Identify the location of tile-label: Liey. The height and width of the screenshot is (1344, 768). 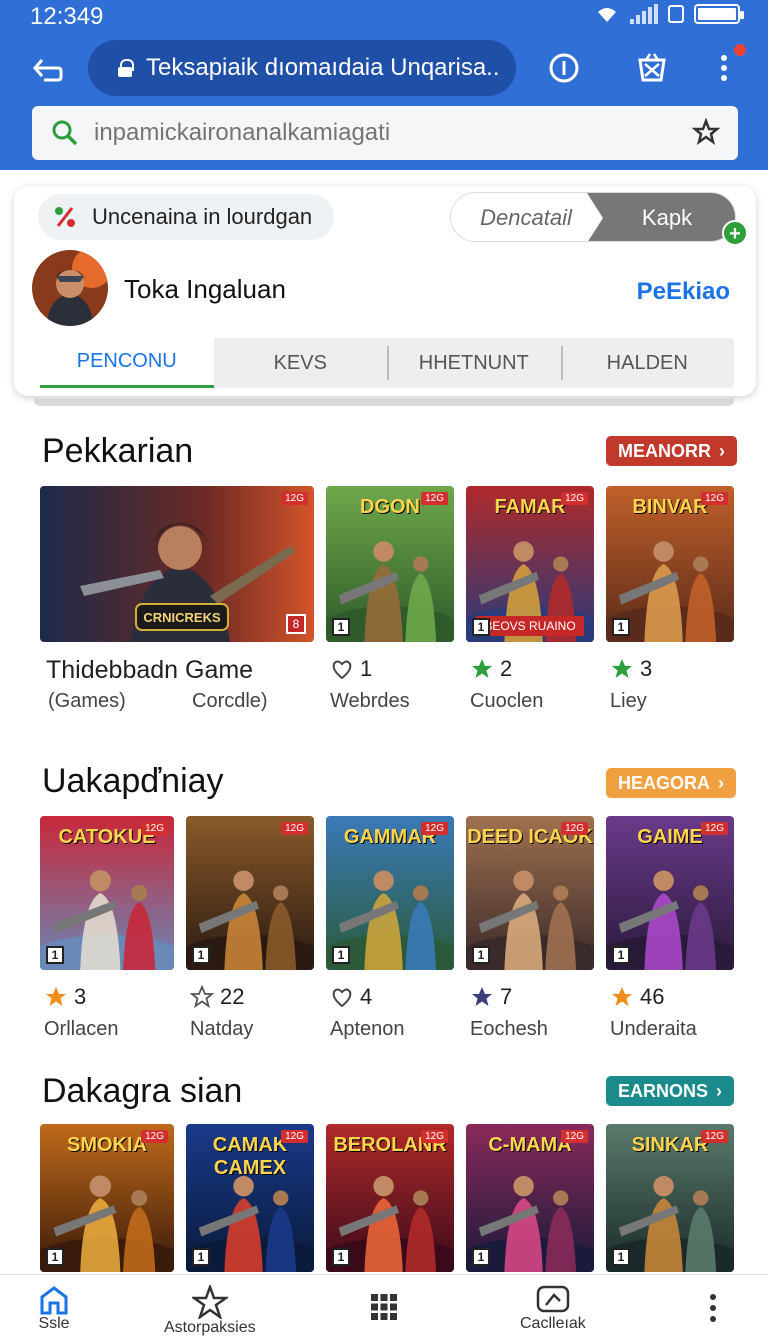
(628, 701).